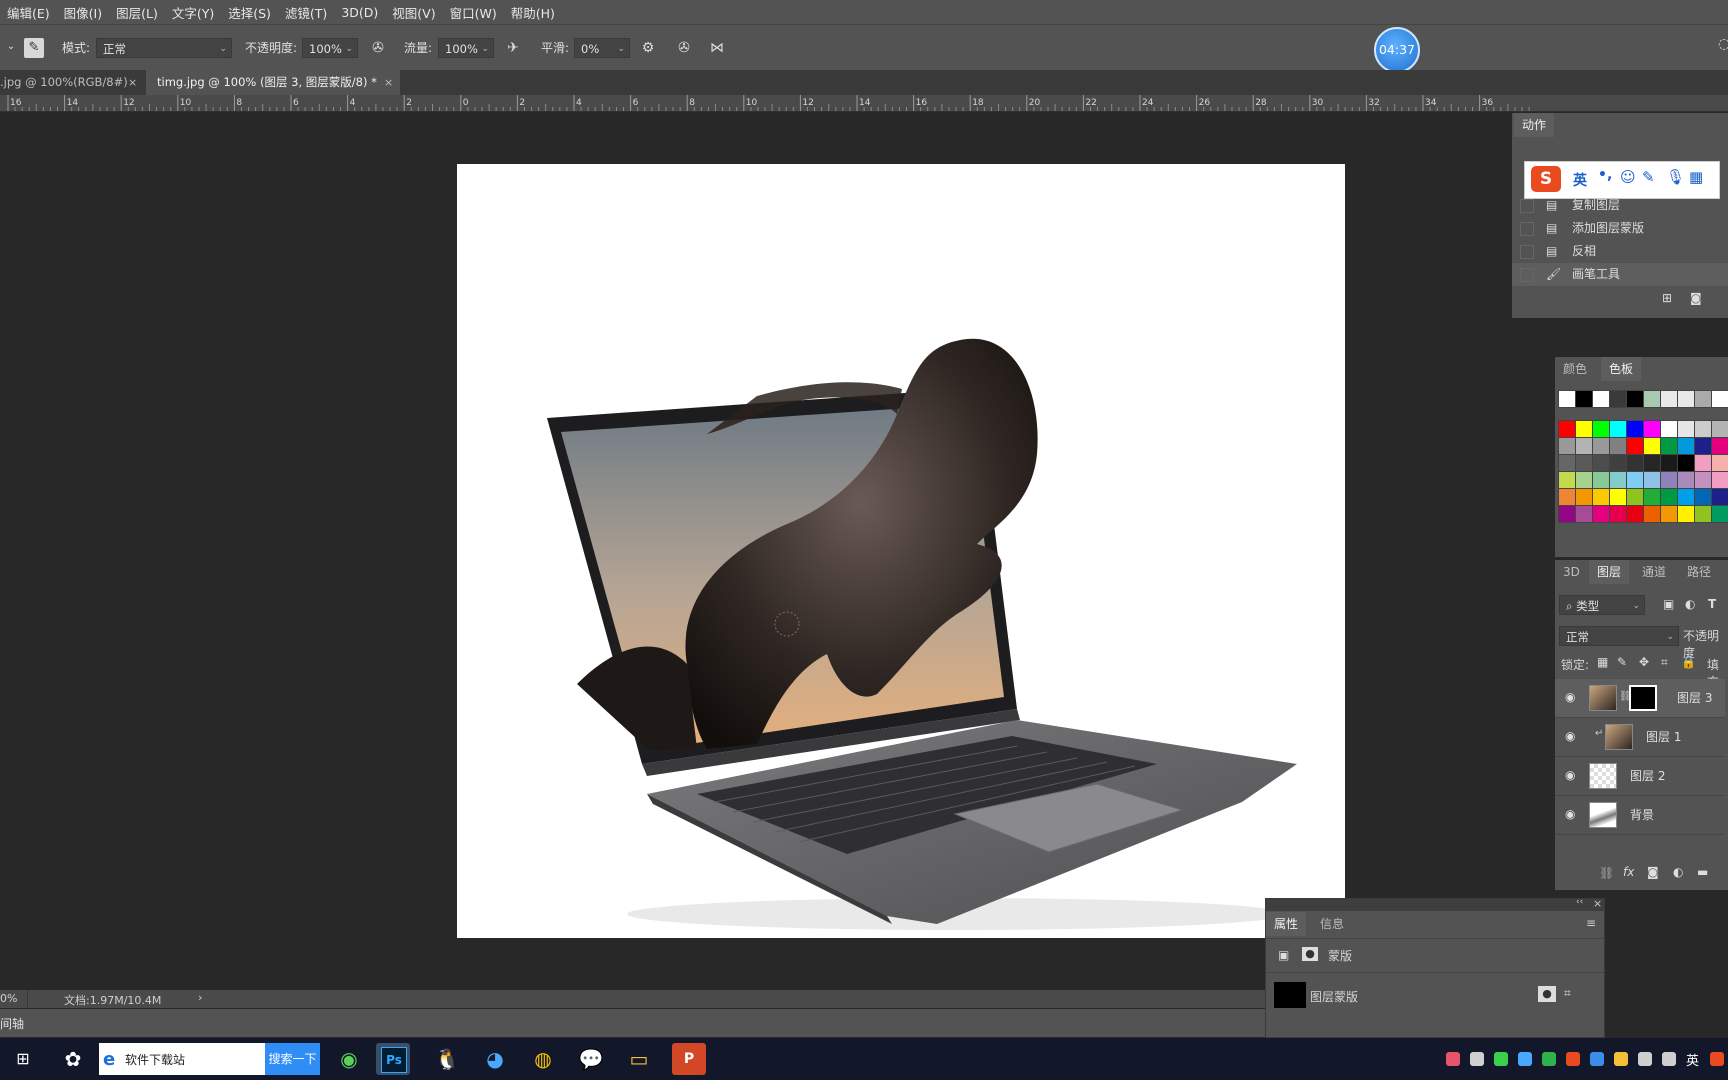  Describe the element at coordinates (684, 48) in the screenshot. I see `pressure-size-icon: ✇` at that location.